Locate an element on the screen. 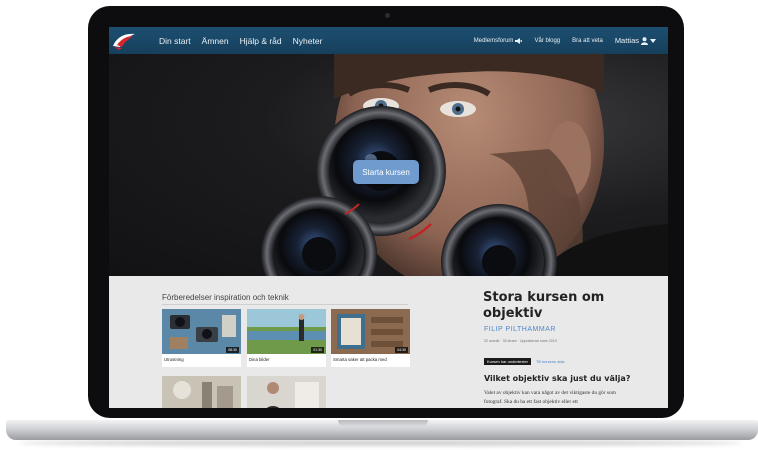  video-caption: Smarta saker att packa med is located at coordinates (360, 359).